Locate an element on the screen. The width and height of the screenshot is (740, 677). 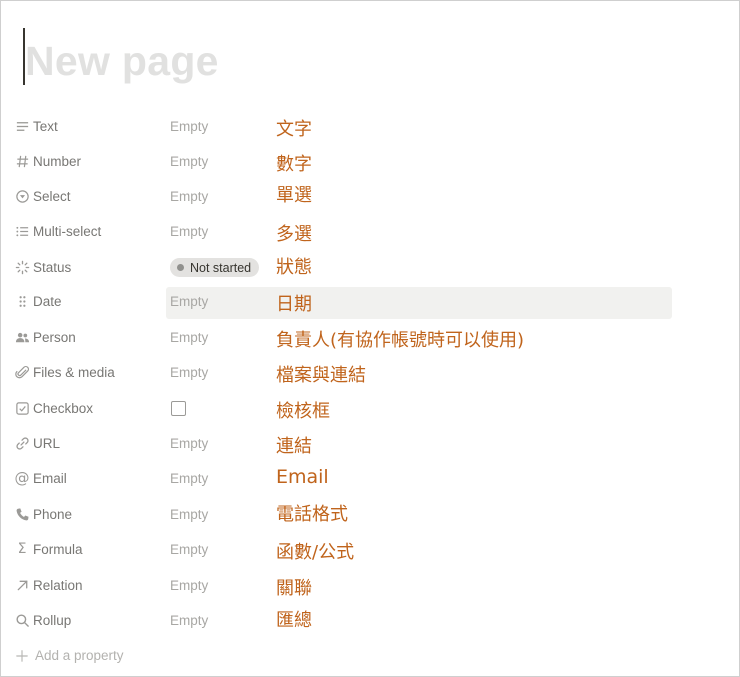
add-property-button: Add a property is located at coordinates (151, 656).